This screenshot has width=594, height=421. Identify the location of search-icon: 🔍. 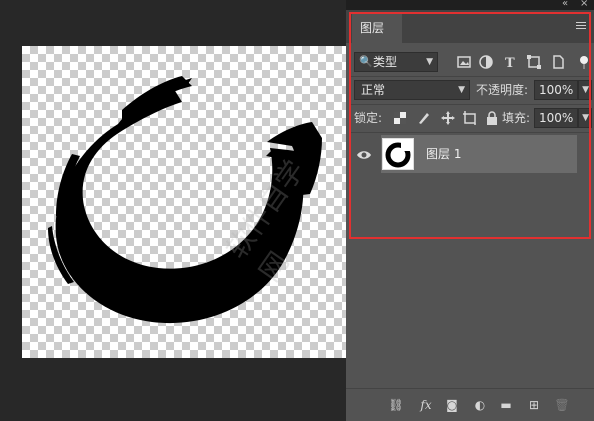
(366, 61).